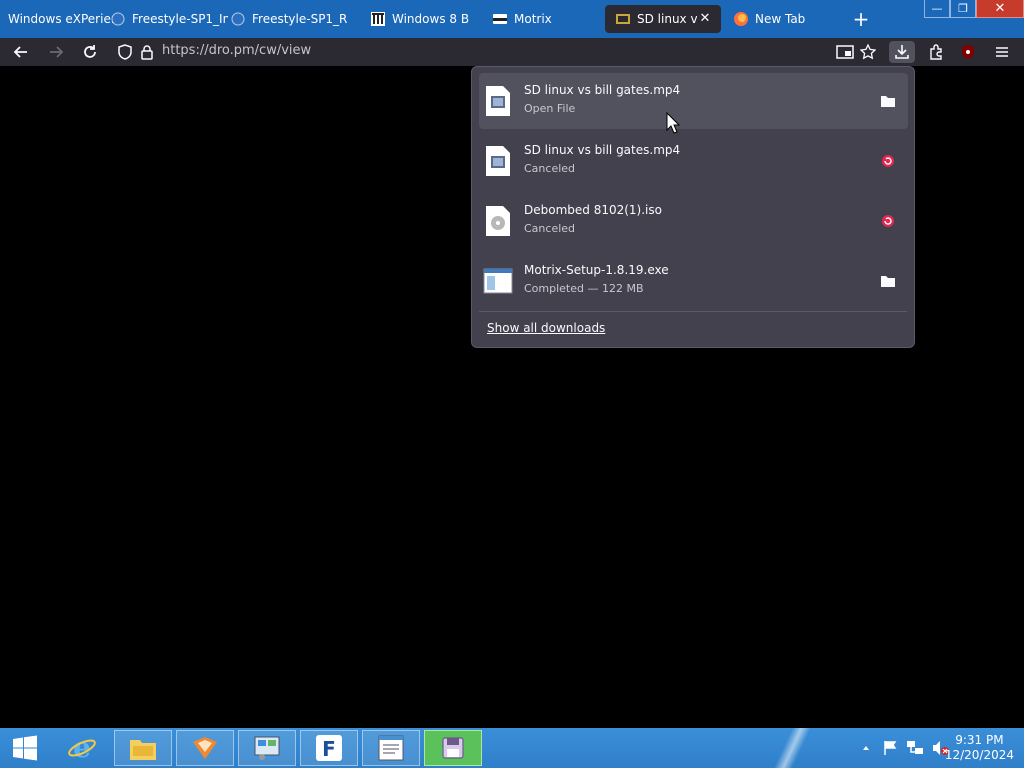 The image size is (1024, 768). I want to click on disc-image-file-icon, so click(498, 221).